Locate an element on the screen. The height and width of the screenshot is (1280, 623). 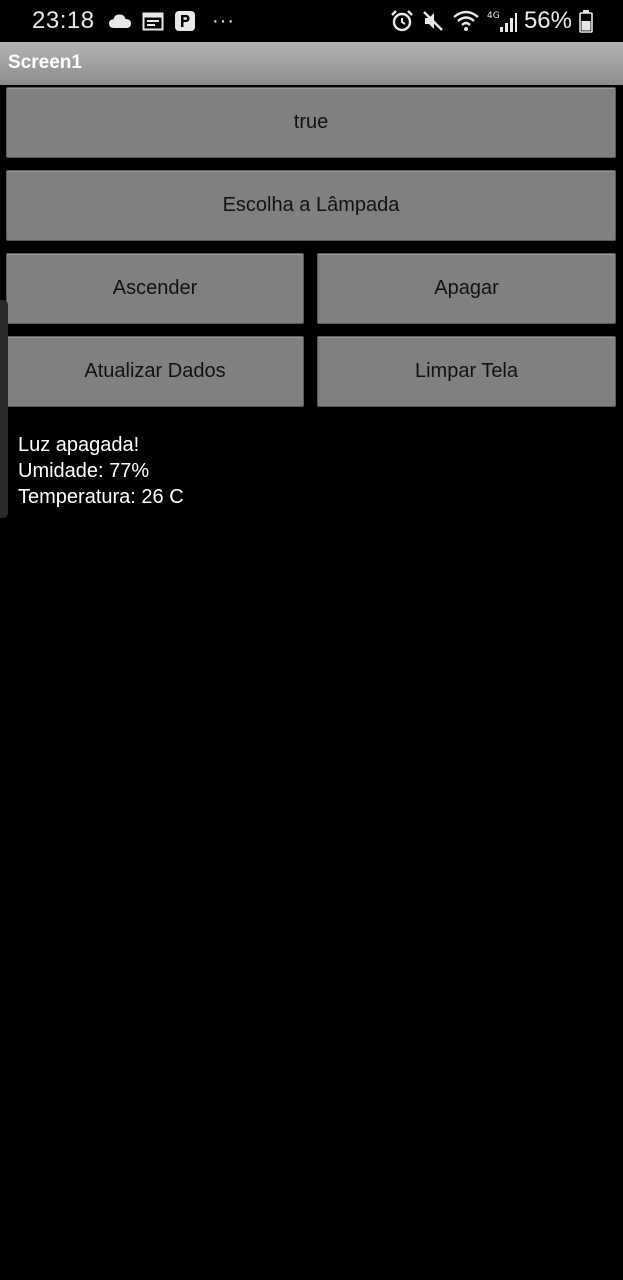
mute-icon is located at coordinates (433, 21).